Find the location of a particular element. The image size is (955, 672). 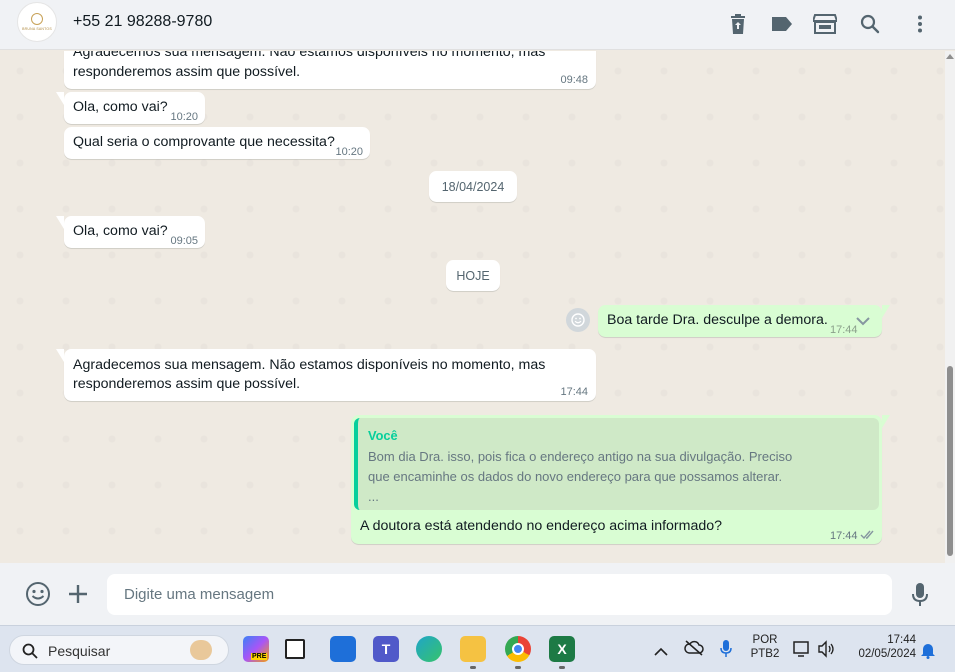

mic-icon is located at coordinates (920, 597).